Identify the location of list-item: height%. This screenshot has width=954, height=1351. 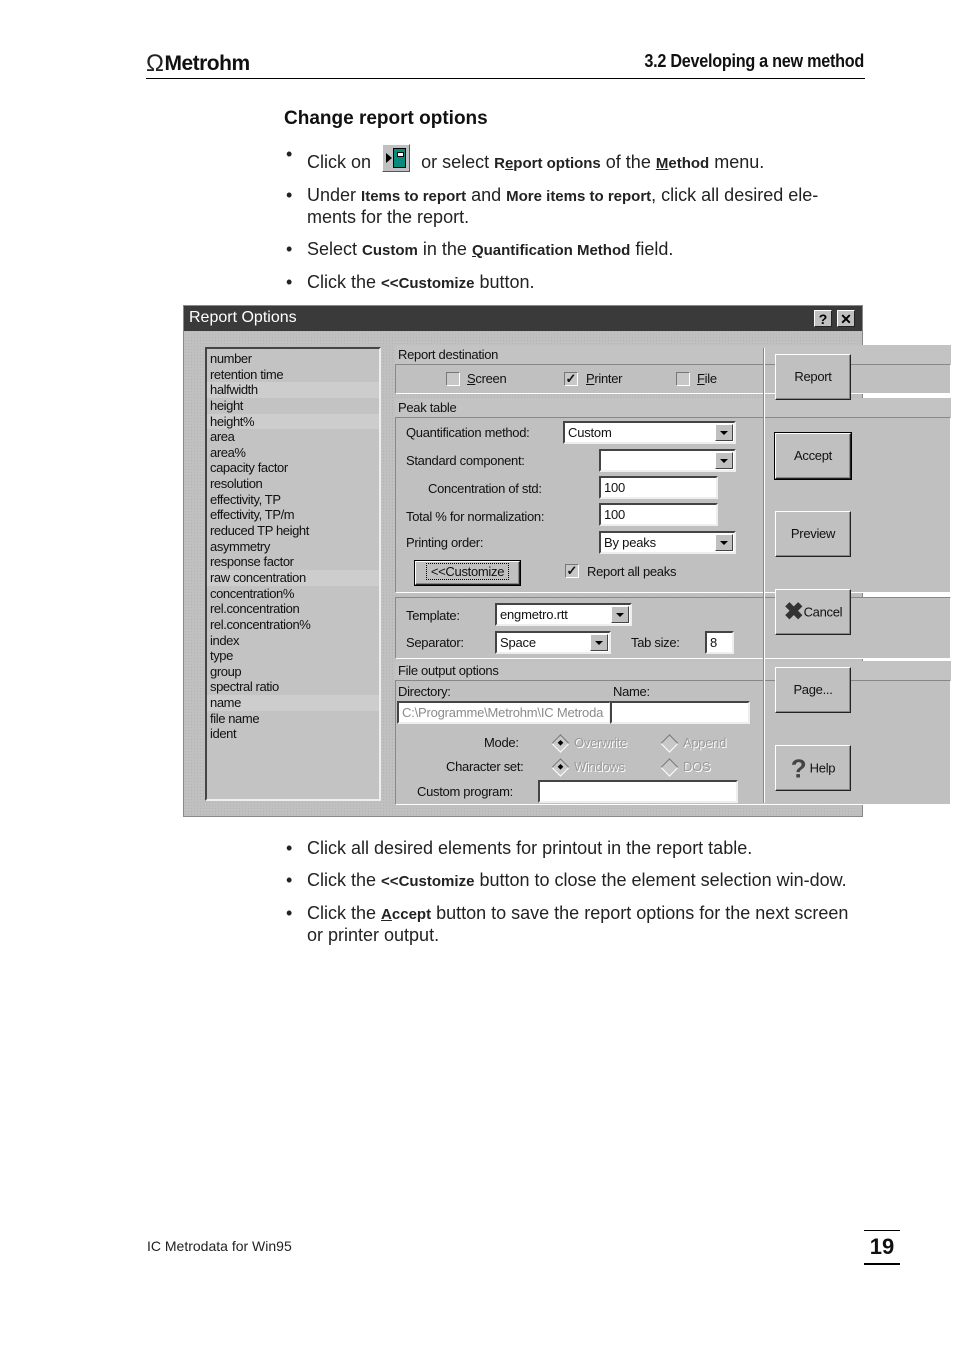
(293, 421).